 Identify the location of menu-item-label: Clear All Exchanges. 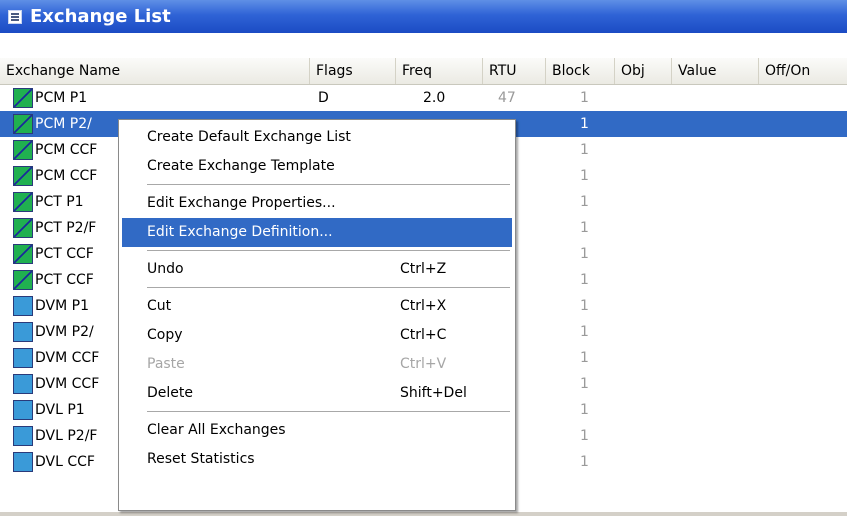
(216, 430).